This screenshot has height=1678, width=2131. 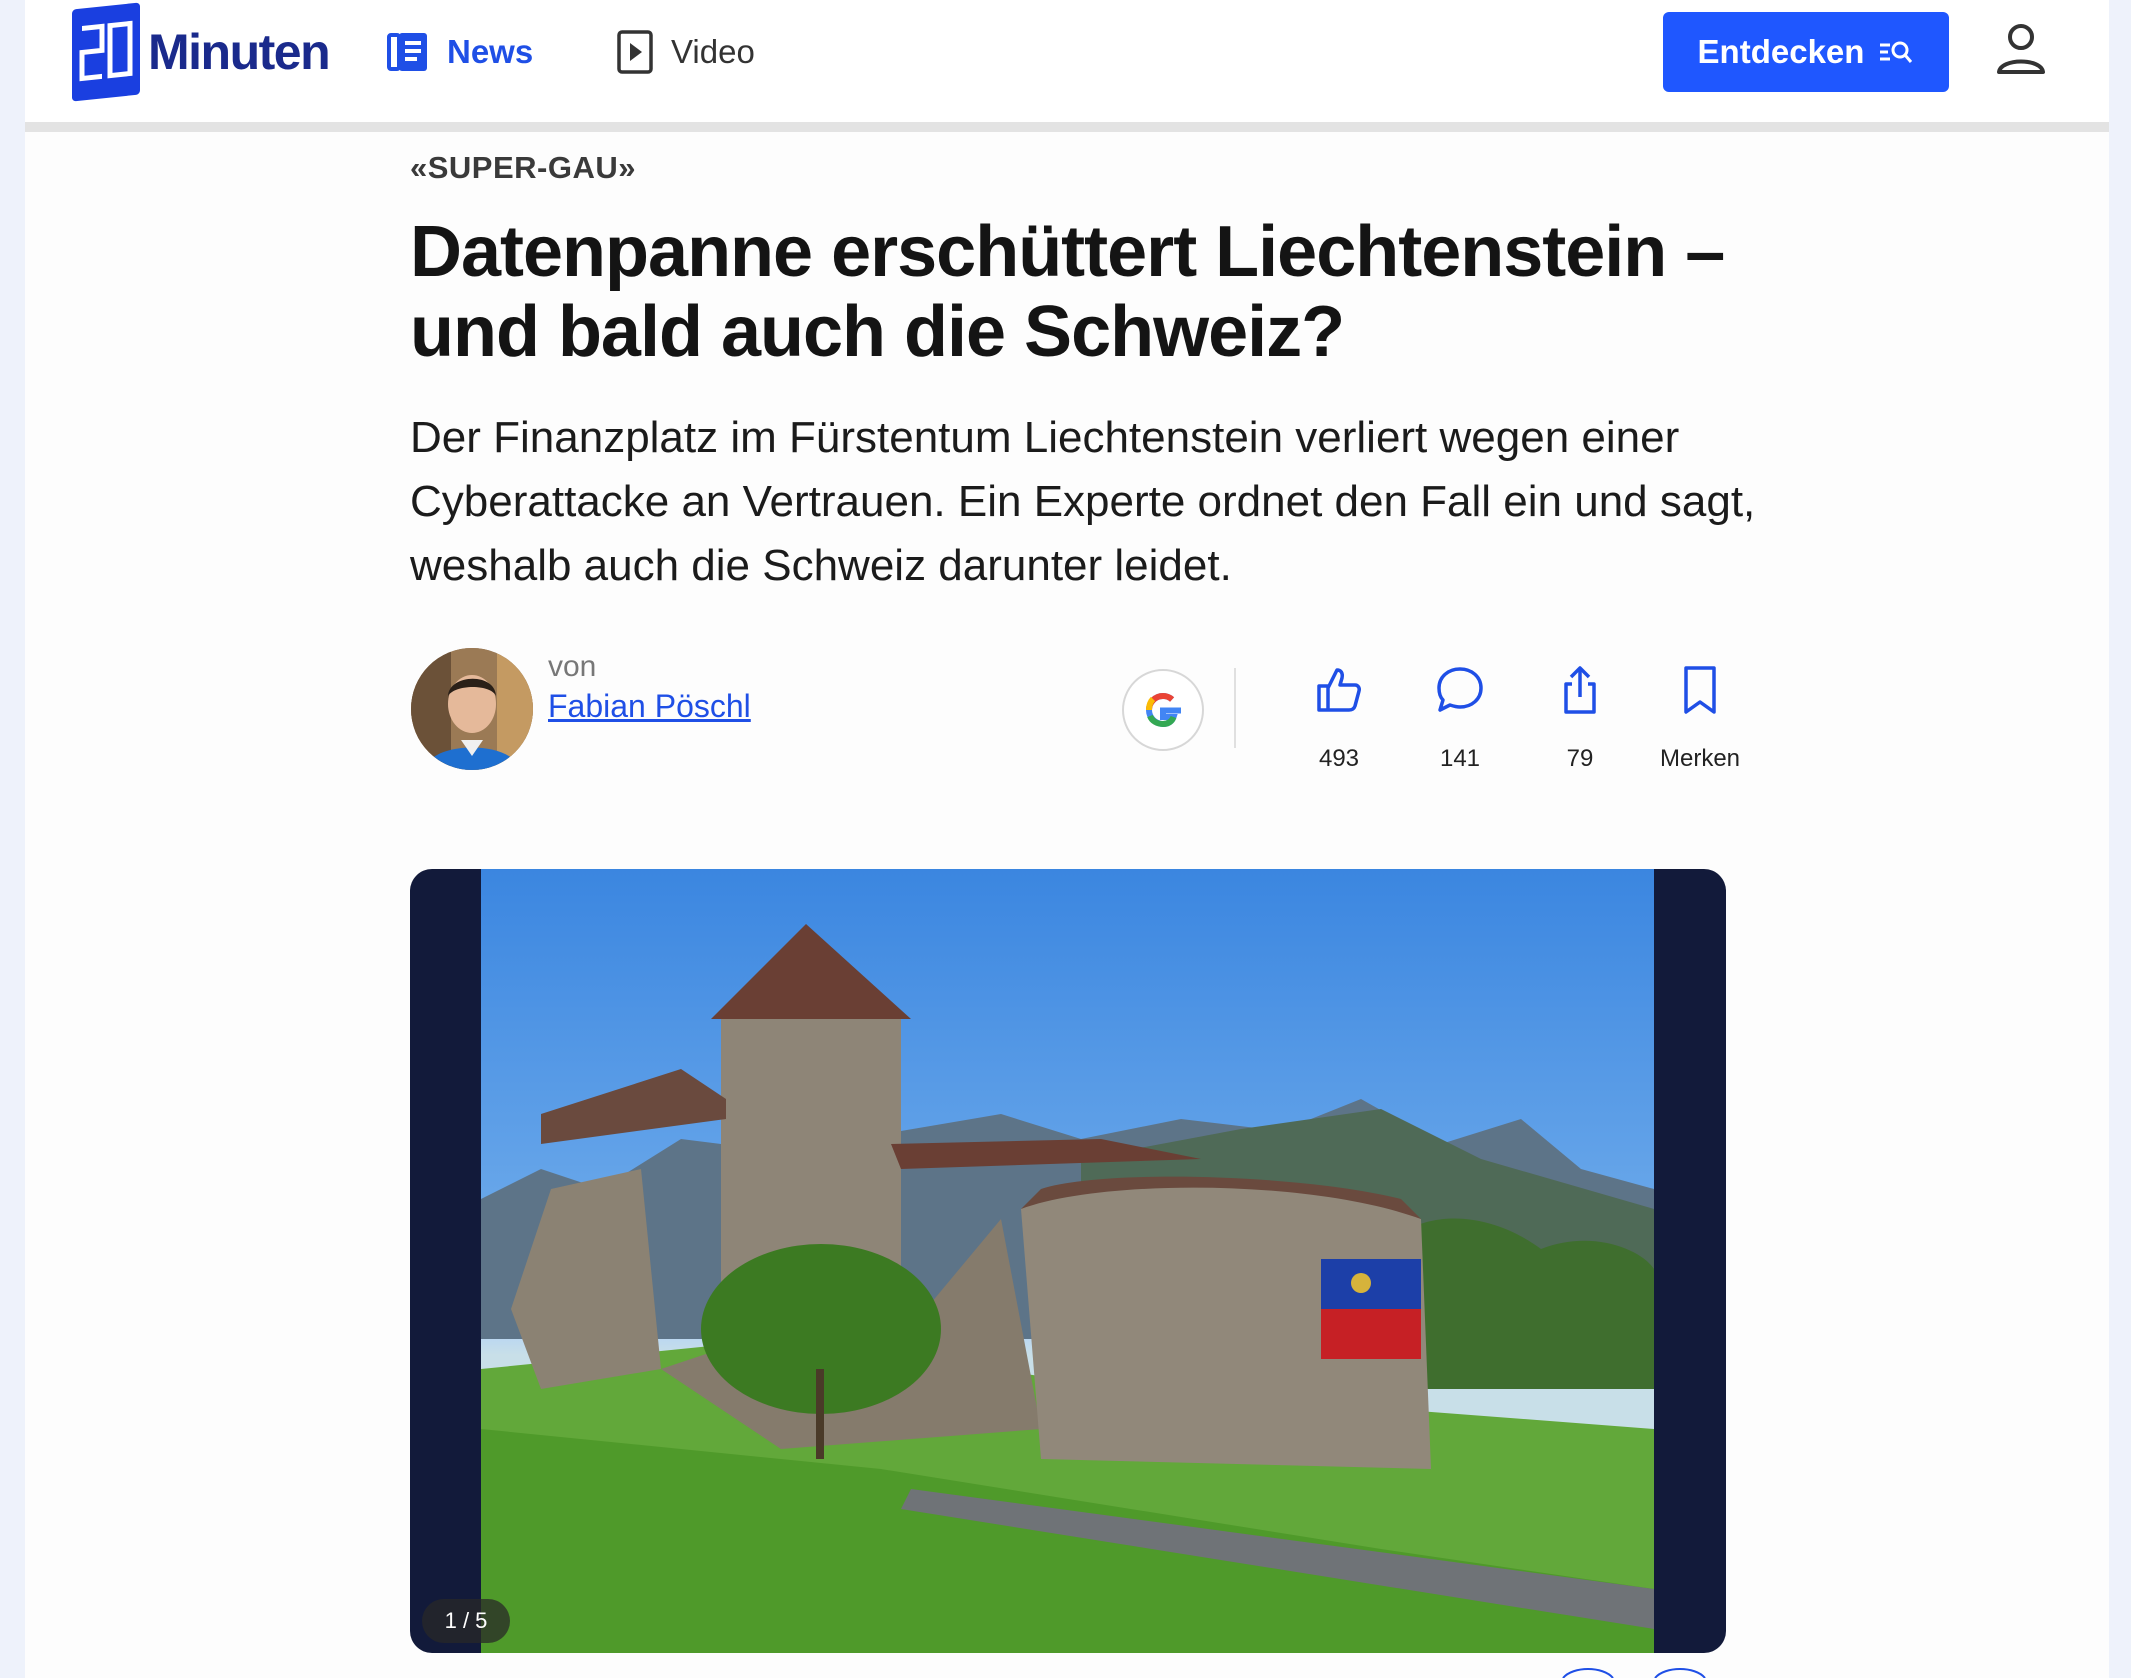 I want to click on author-avatar, so click(x=472, y=709).